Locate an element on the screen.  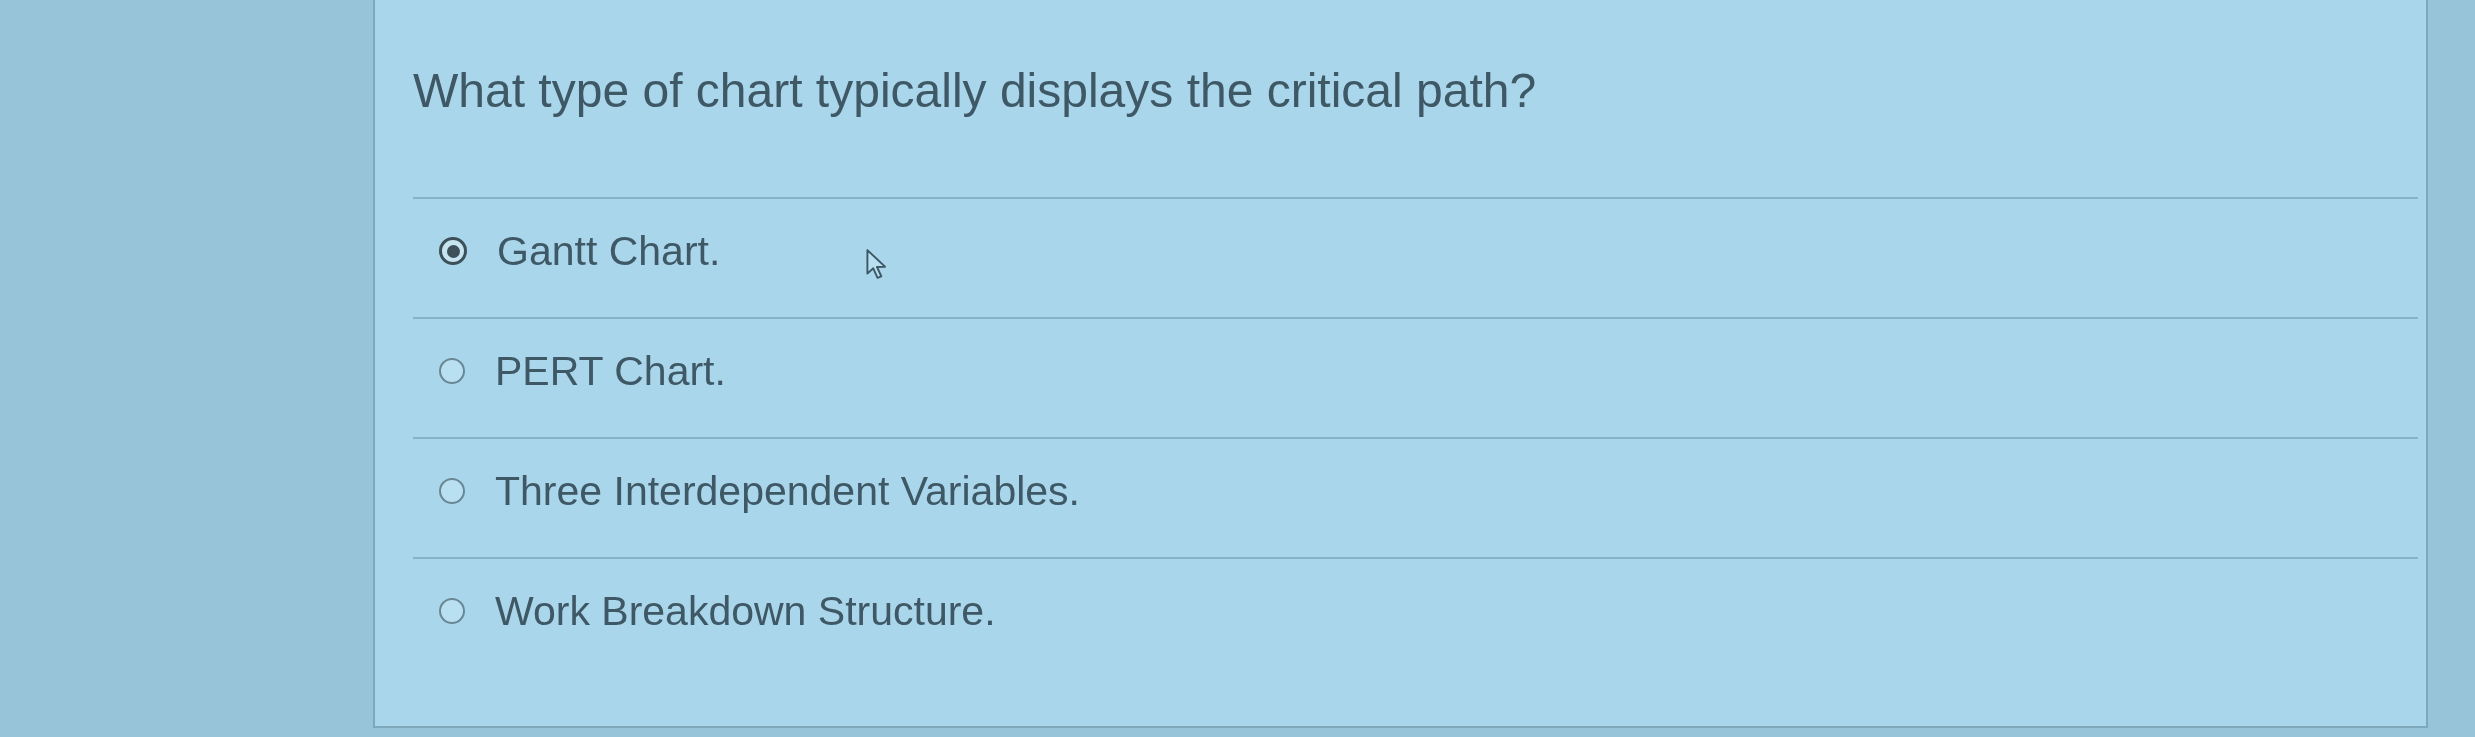
option-label: Work Breakdown Structure. is located at coordinates (745, 611).